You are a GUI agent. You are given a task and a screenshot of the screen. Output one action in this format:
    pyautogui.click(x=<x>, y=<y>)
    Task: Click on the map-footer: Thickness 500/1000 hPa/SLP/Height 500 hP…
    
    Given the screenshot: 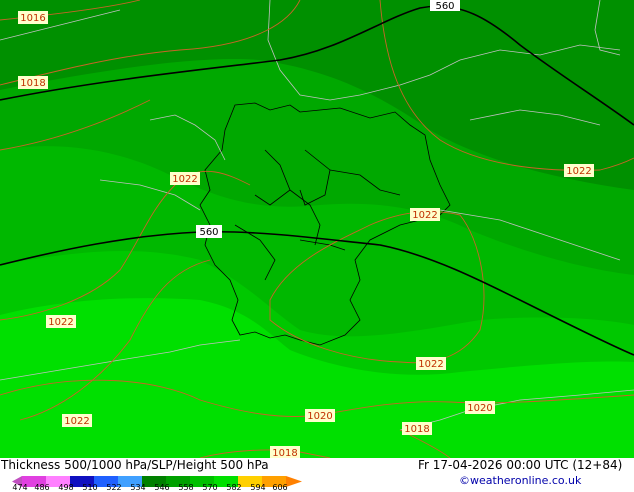 What is the action you would take?
    pyautogui.click(x=317, y=475)
    